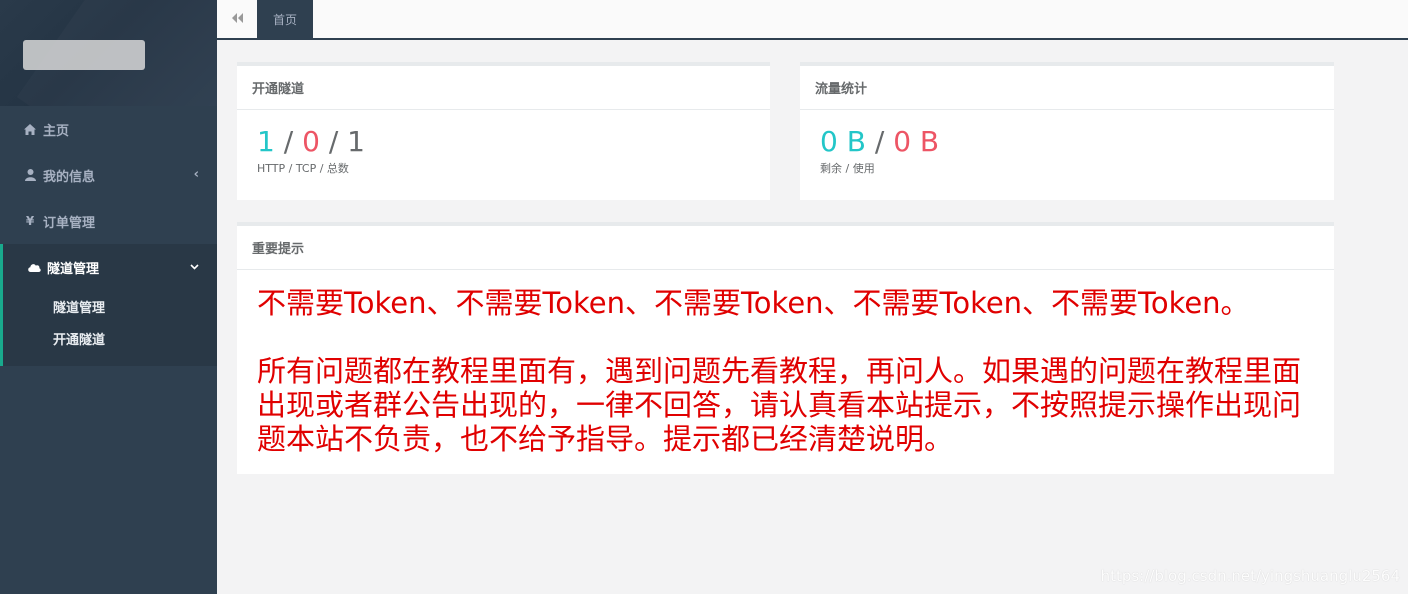 This screenshot has height=594, width=1408. Describe the element at coordinates (110, 306) in the screenshot. I see `submenu-item-tunnel-management: 隧道管理` at that location.